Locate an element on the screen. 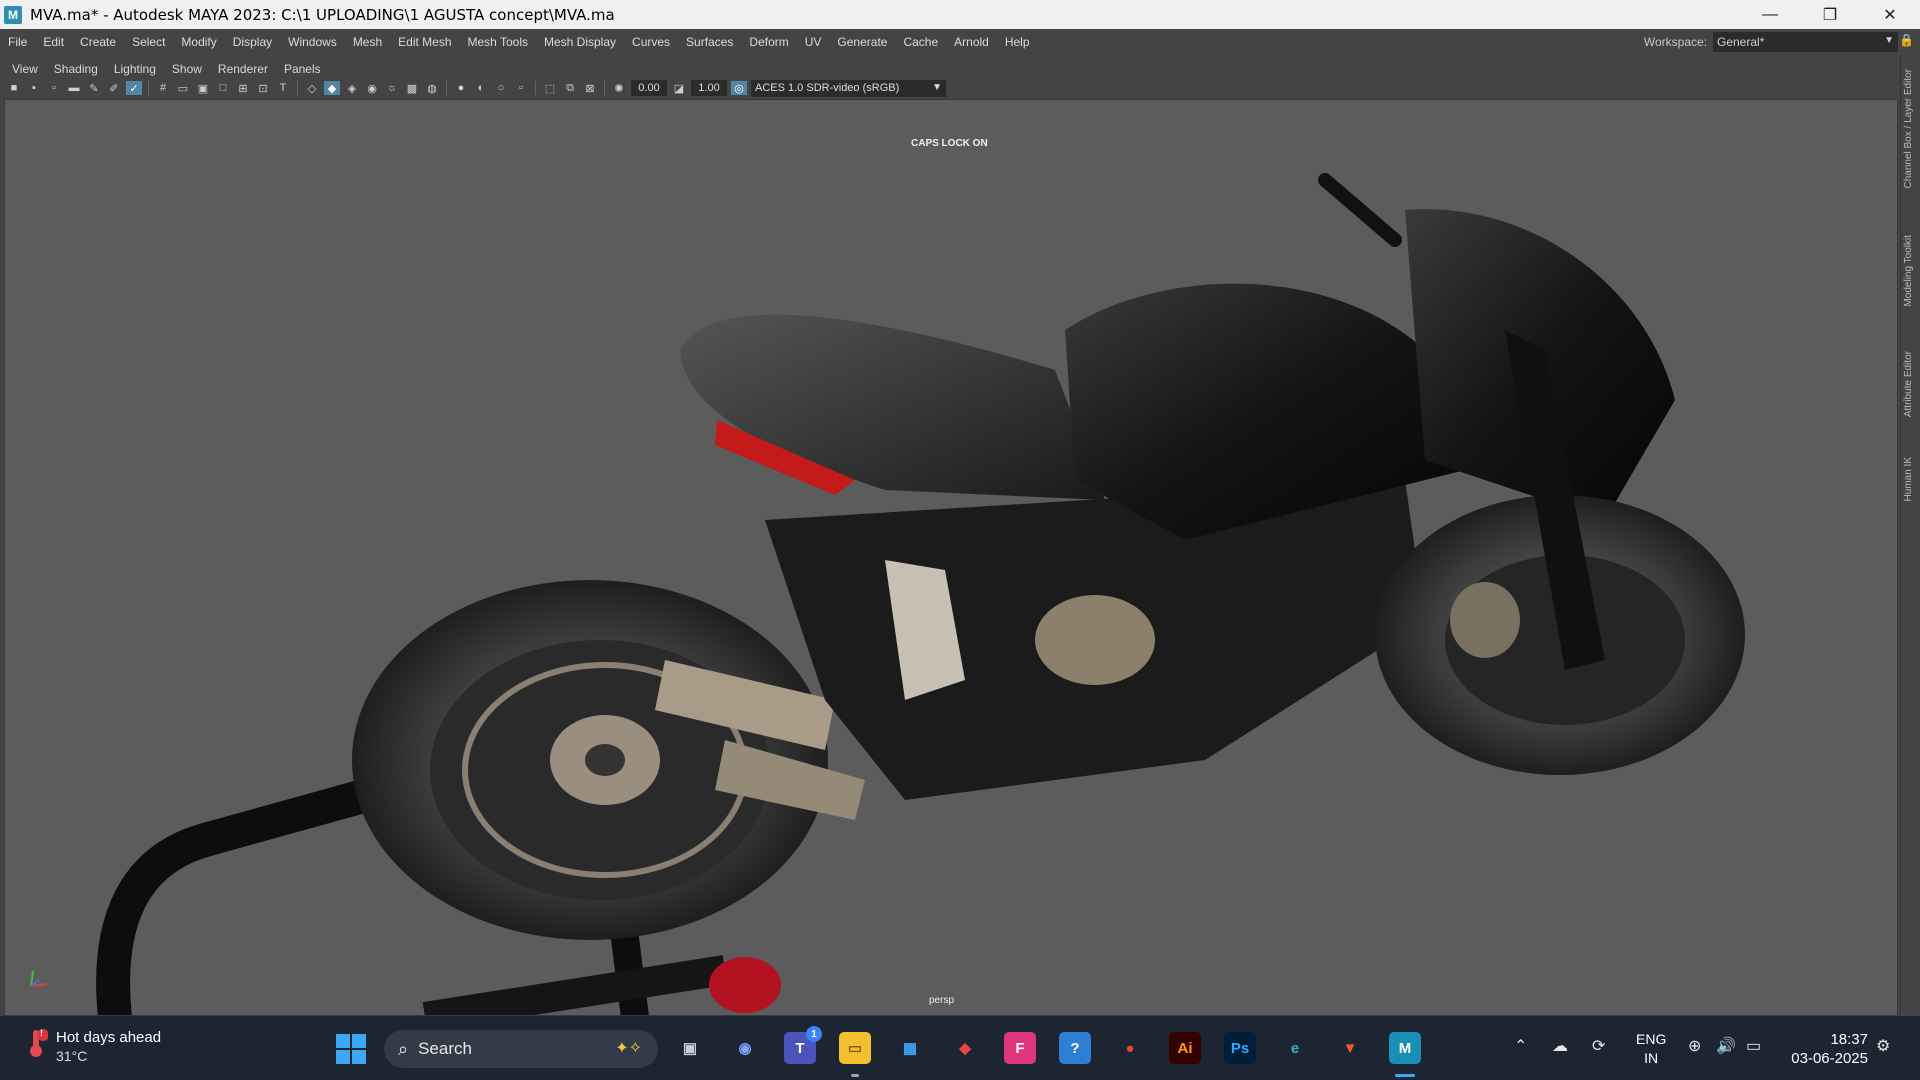  grid-icon: # is located at coordinates (163, 88).